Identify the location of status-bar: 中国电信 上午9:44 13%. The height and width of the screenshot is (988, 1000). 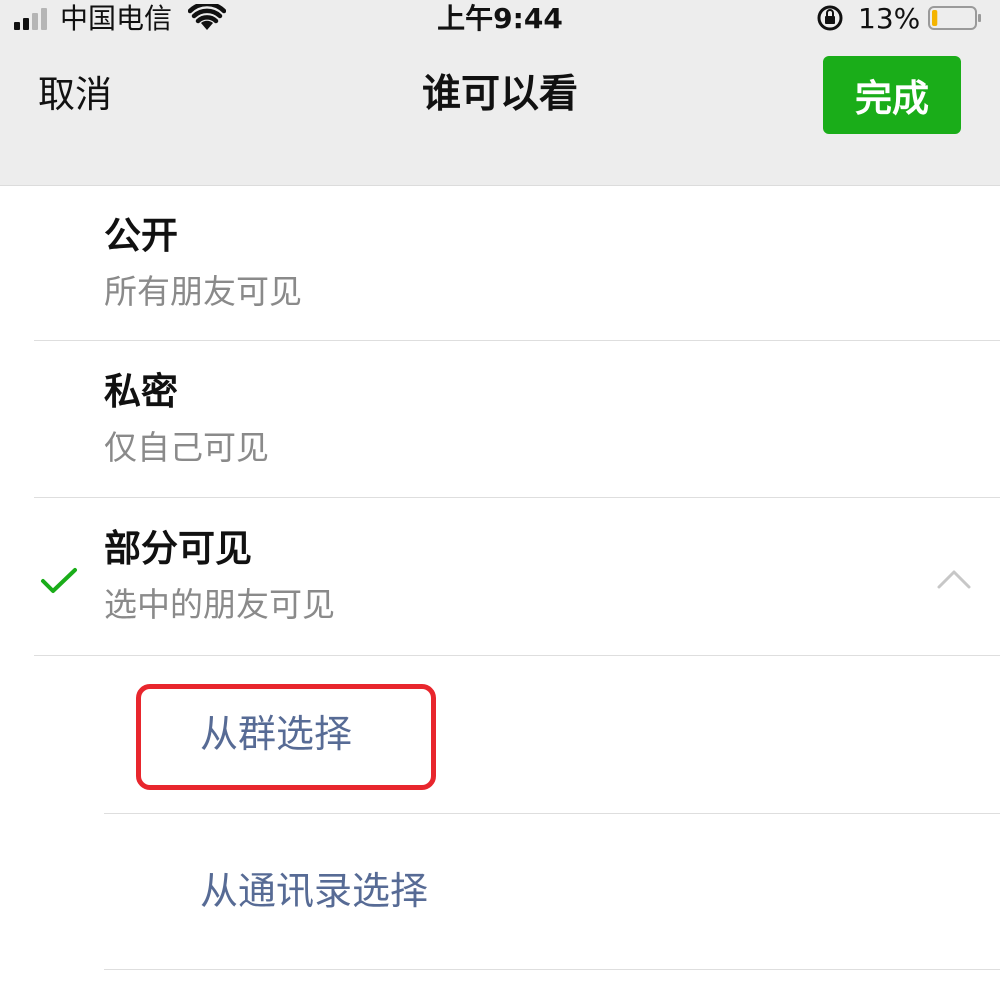
(500, 20).